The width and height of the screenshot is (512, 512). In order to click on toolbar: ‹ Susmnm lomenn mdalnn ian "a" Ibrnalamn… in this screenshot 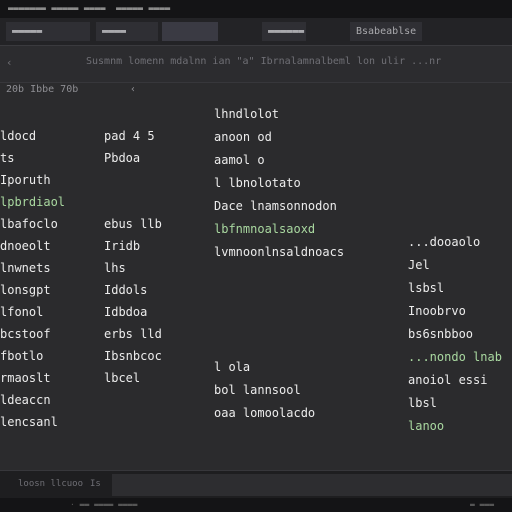, I will do `click(256, 64)`.